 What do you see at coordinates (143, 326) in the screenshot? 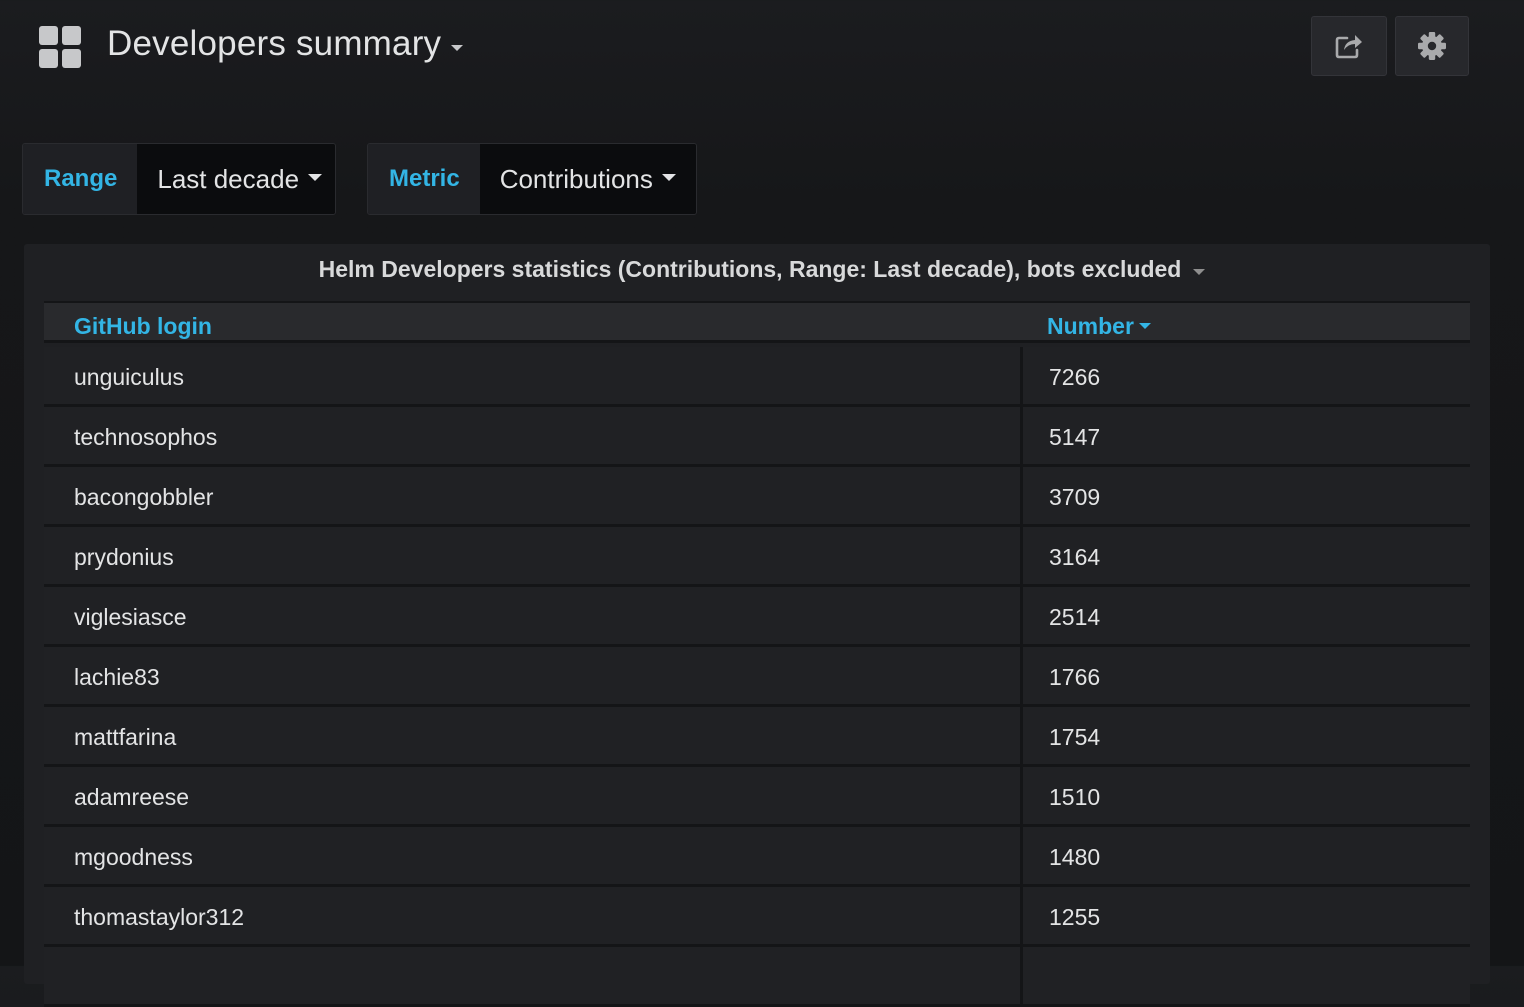
I see `column-header-github-login: GitHub login` at bounding box center [143, 326].